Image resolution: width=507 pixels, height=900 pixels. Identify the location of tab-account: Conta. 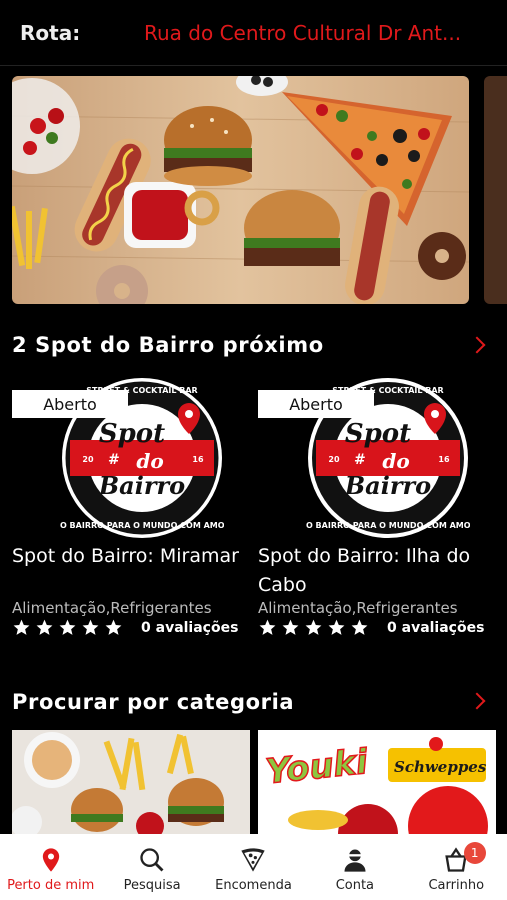
(354, 869).